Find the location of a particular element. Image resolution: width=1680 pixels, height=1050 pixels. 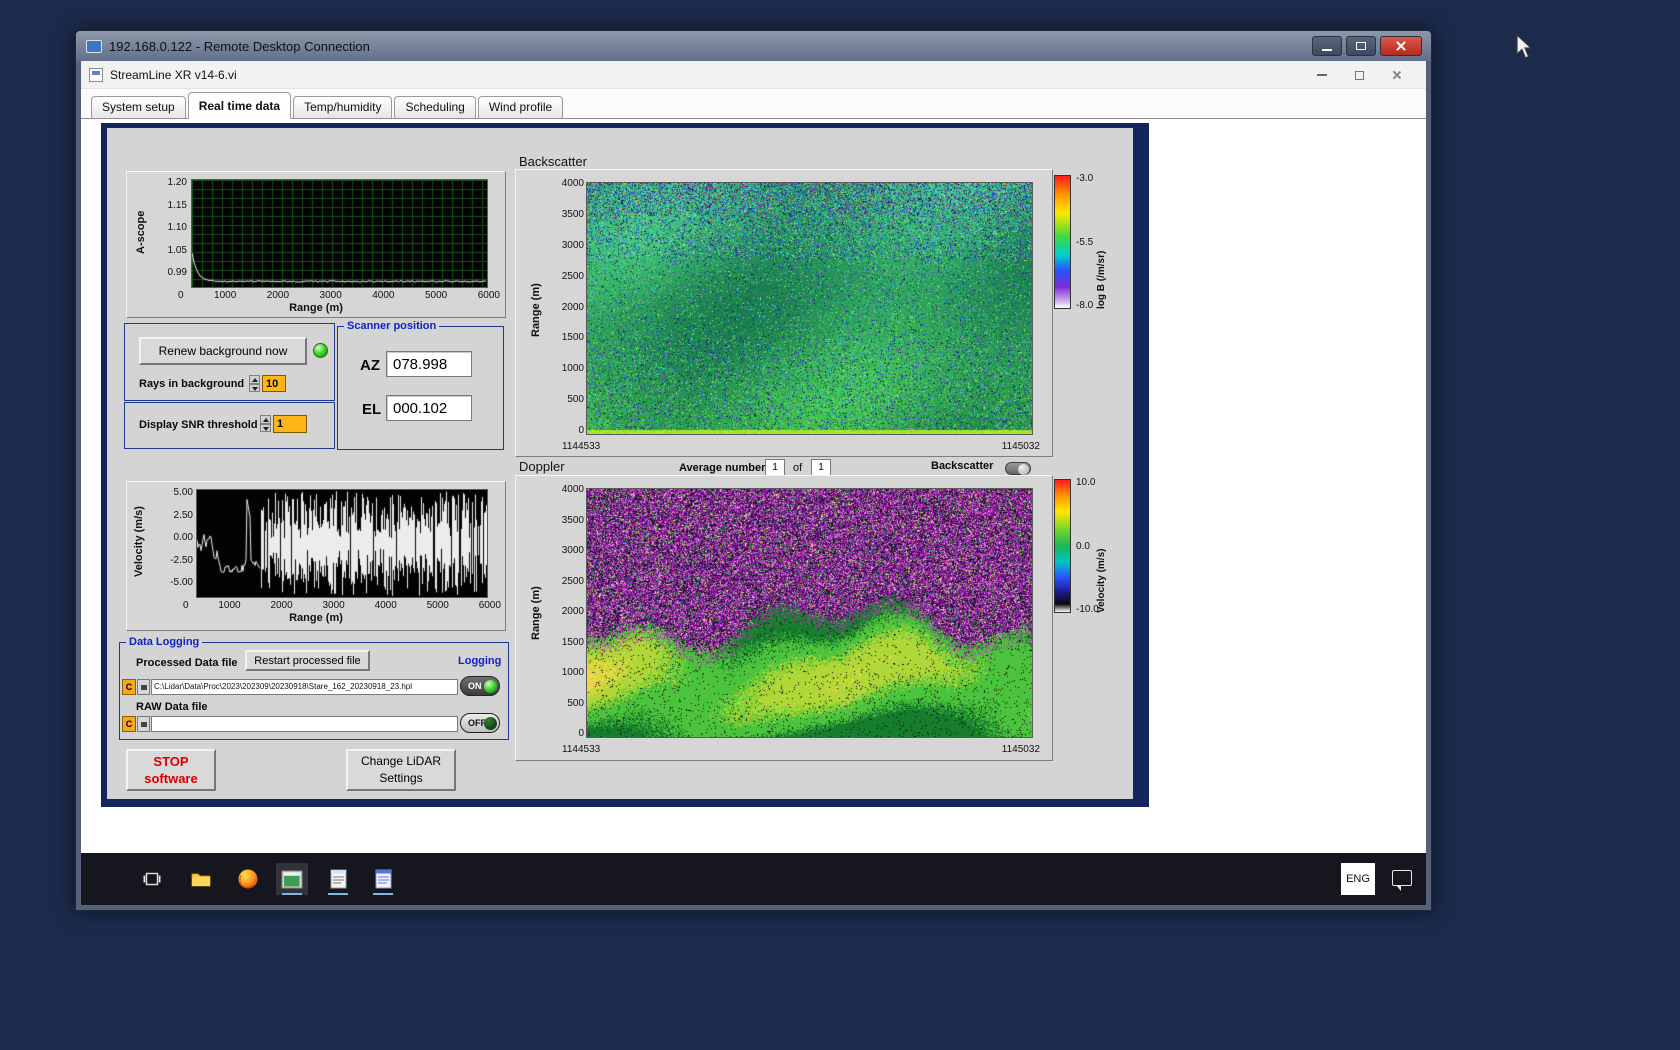

notes-button is located at coordinates (383, 879).